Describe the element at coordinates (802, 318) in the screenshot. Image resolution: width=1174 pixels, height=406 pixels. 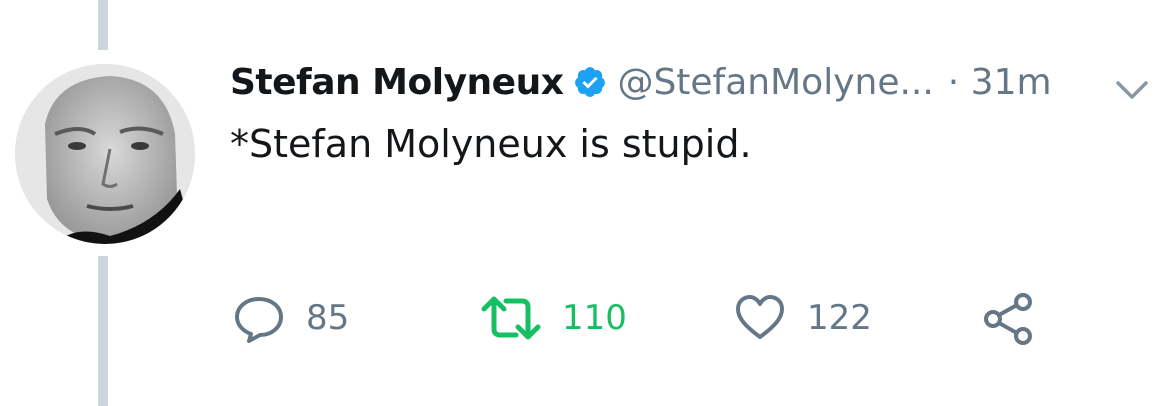
I see `like-button: 122` at that location.